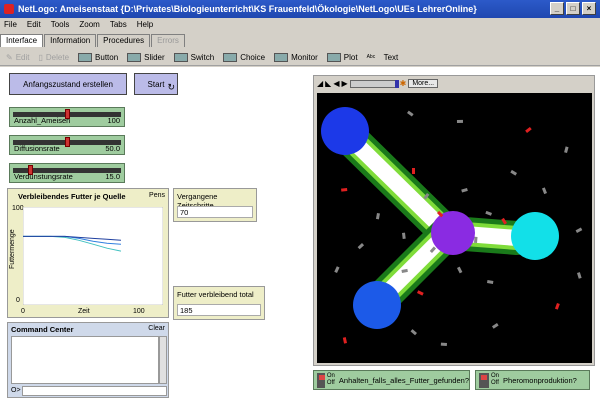 This screenshot has height=401, width=600. What do you see at coordinates (18, 208) in the screenshot?
I see `plot-ymax: 100` at bounding box center [18, 208].